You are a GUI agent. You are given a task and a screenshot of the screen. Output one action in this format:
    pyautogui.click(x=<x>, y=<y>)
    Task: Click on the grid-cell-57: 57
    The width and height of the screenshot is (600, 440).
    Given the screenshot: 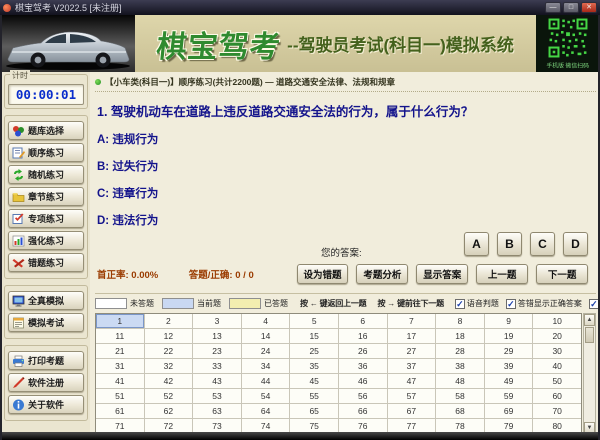 What is the action you would take?
    pyautogui.click(x=411, y=396)
    